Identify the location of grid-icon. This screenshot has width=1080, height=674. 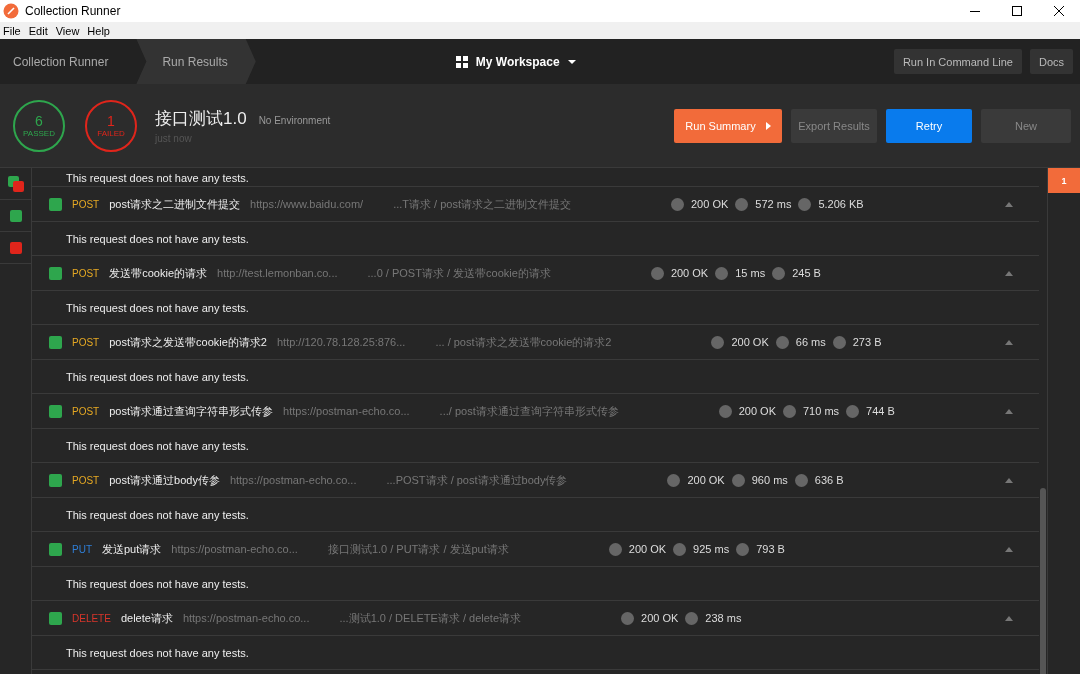
(461, 61).